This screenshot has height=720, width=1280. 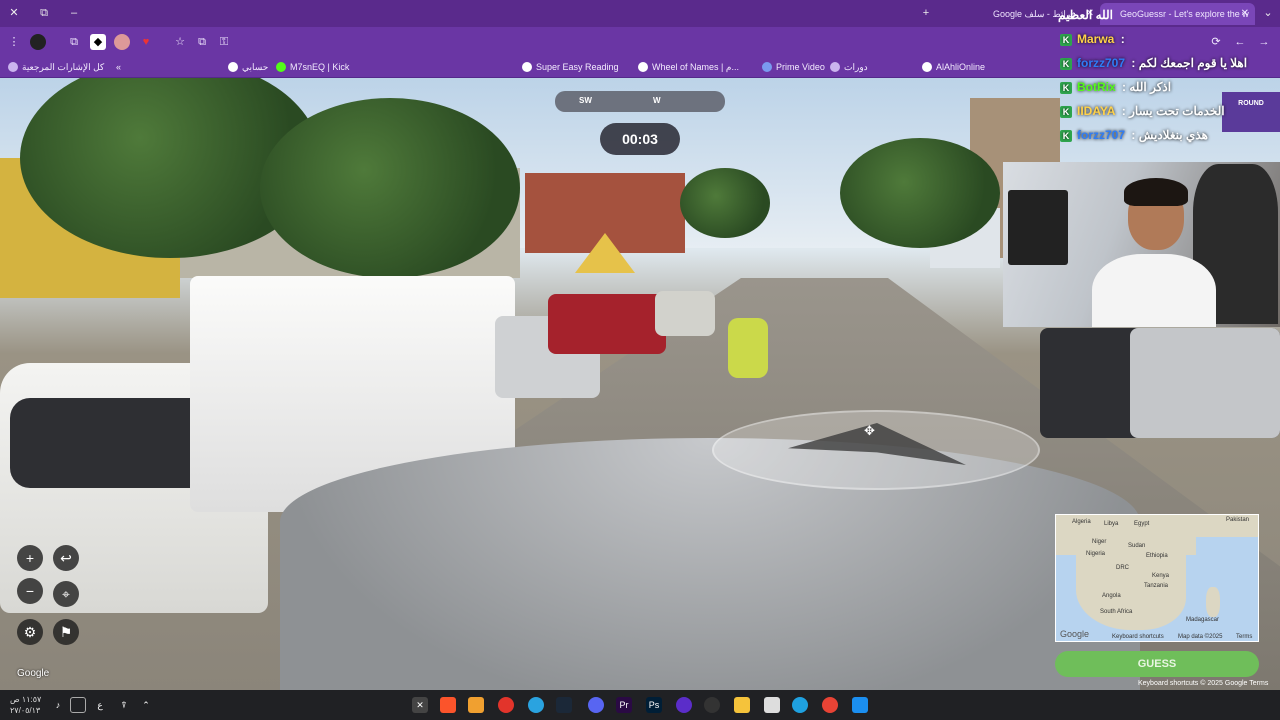 What do you see at coordinates (860, 705) in the screenshot?
I see `windows-start-icon` at bounding box center [860, 705].